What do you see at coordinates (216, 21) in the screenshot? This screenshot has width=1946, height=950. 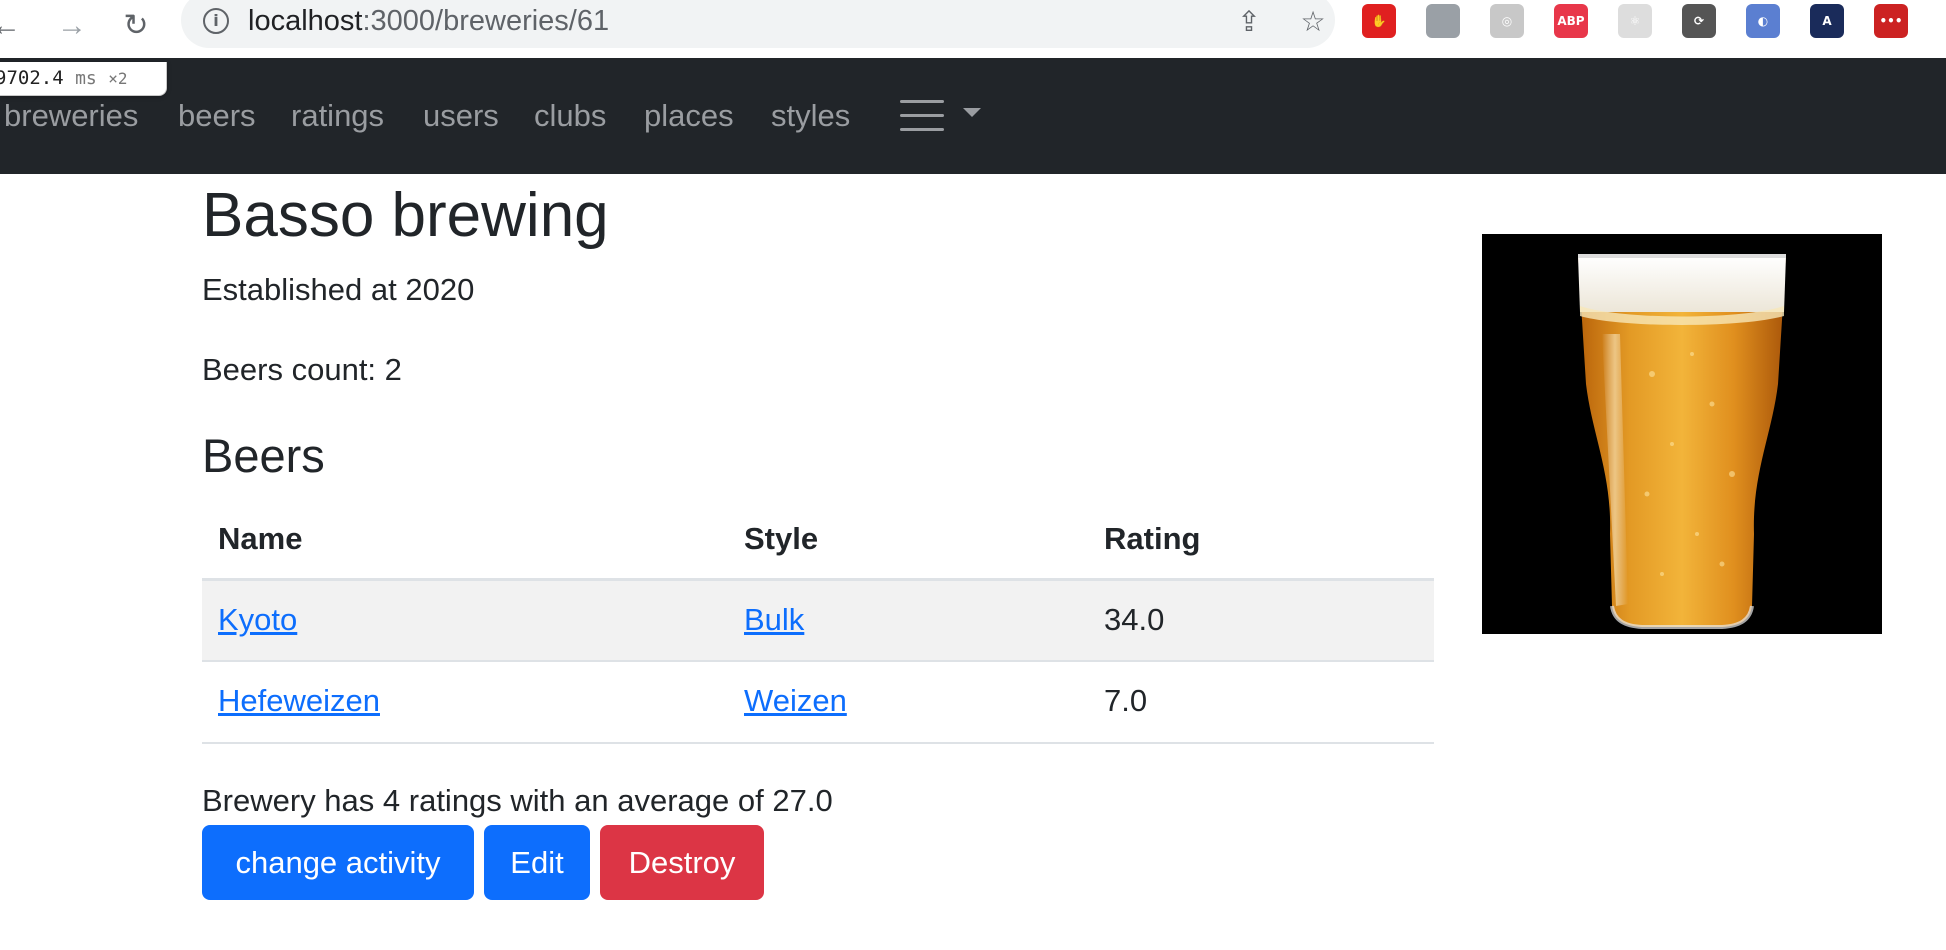 I see `site-info-icon: i` at bounding box center [216, 21].